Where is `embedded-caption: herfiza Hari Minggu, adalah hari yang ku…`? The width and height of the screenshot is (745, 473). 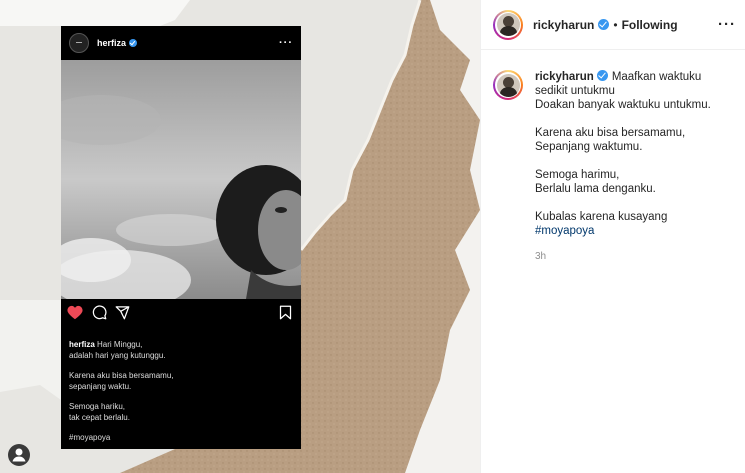 embedded-caption: herfiza Hari Minggu, adalah hari yang ku… is located at coordinates (179, 395).